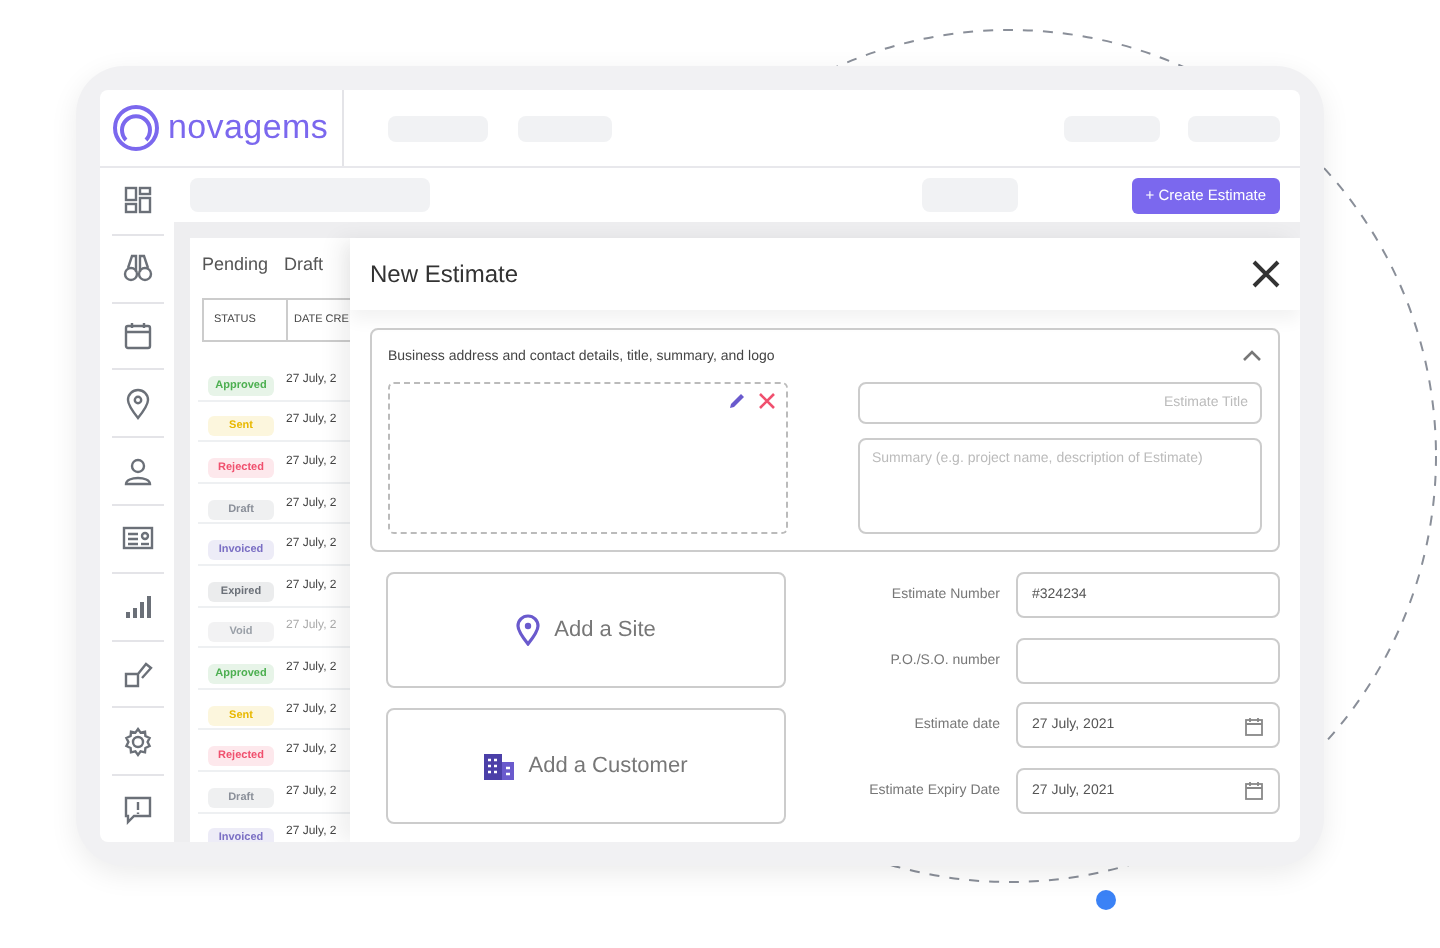 This screenshot has height=948, width=1440. Describe the element at coordinates (1252, 356) in the screenshot. I see `chevron-icon` at that location.